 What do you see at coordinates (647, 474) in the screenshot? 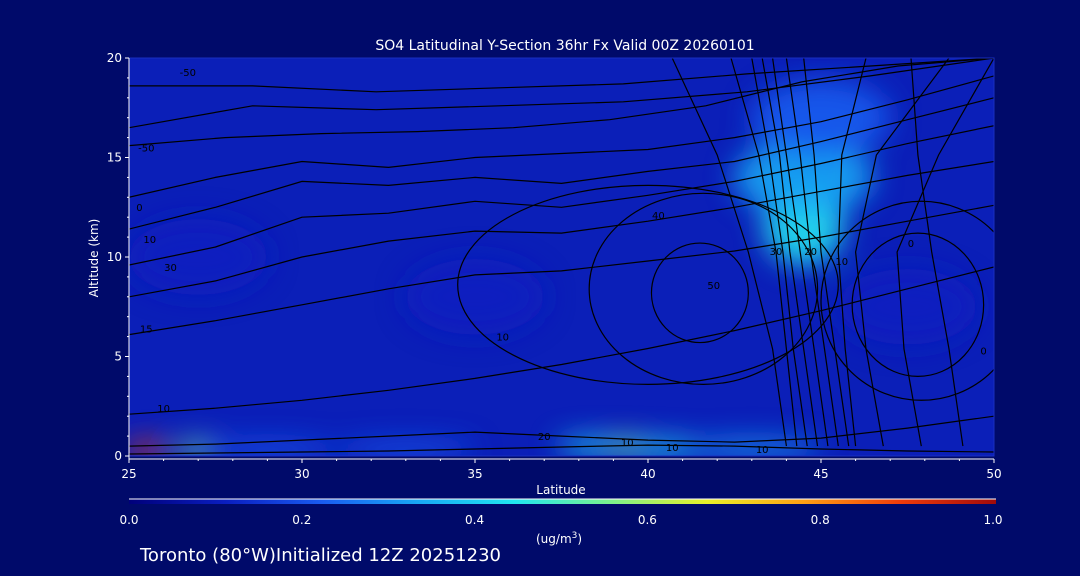
I see `x-tick-label: 40` at bounding box center [647, 474].